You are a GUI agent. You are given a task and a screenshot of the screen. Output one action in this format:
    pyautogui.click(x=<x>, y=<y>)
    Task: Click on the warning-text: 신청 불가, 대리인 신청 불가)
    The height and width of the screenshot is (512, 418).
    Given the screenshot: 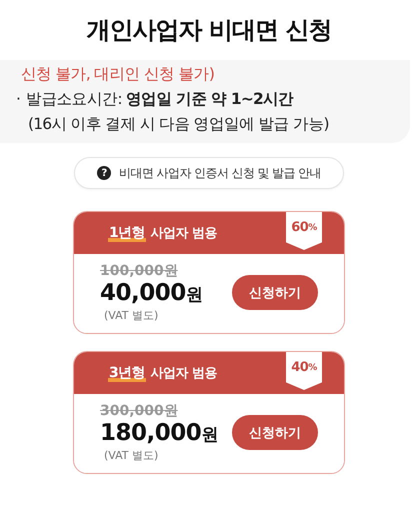 What is the action you would take?
    pyautogui.click(x=118, y=74)
    